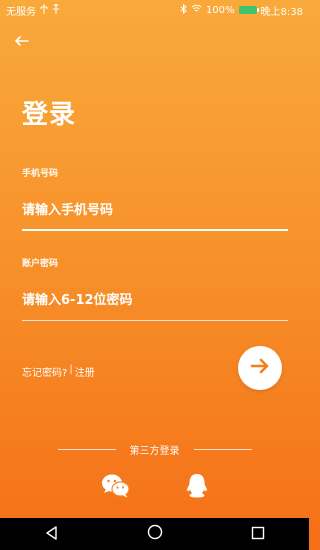  What do you see at coordinates (40, 264) in the screenshot?
I see `password-label: 账户密码` at bounding box center [40, 264].